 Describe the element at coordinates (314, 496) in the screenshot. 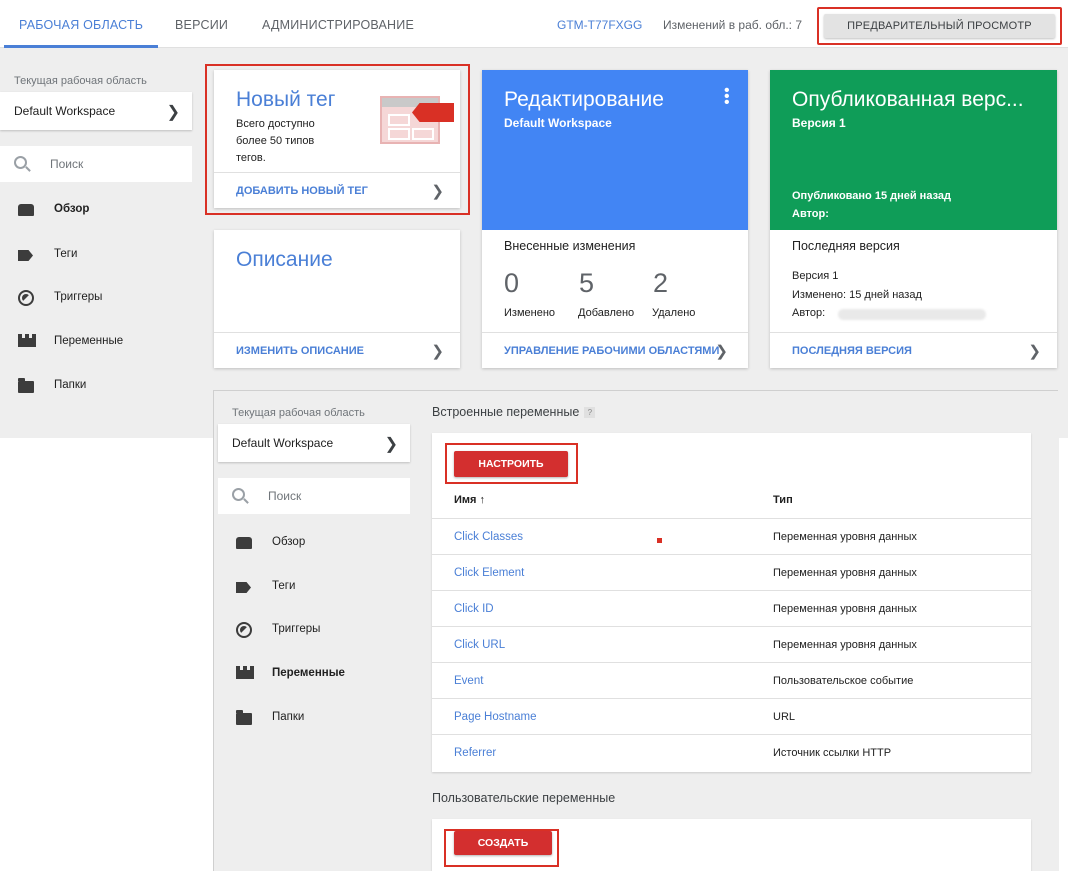

I see `panel-search-input: Поиск` at that location.